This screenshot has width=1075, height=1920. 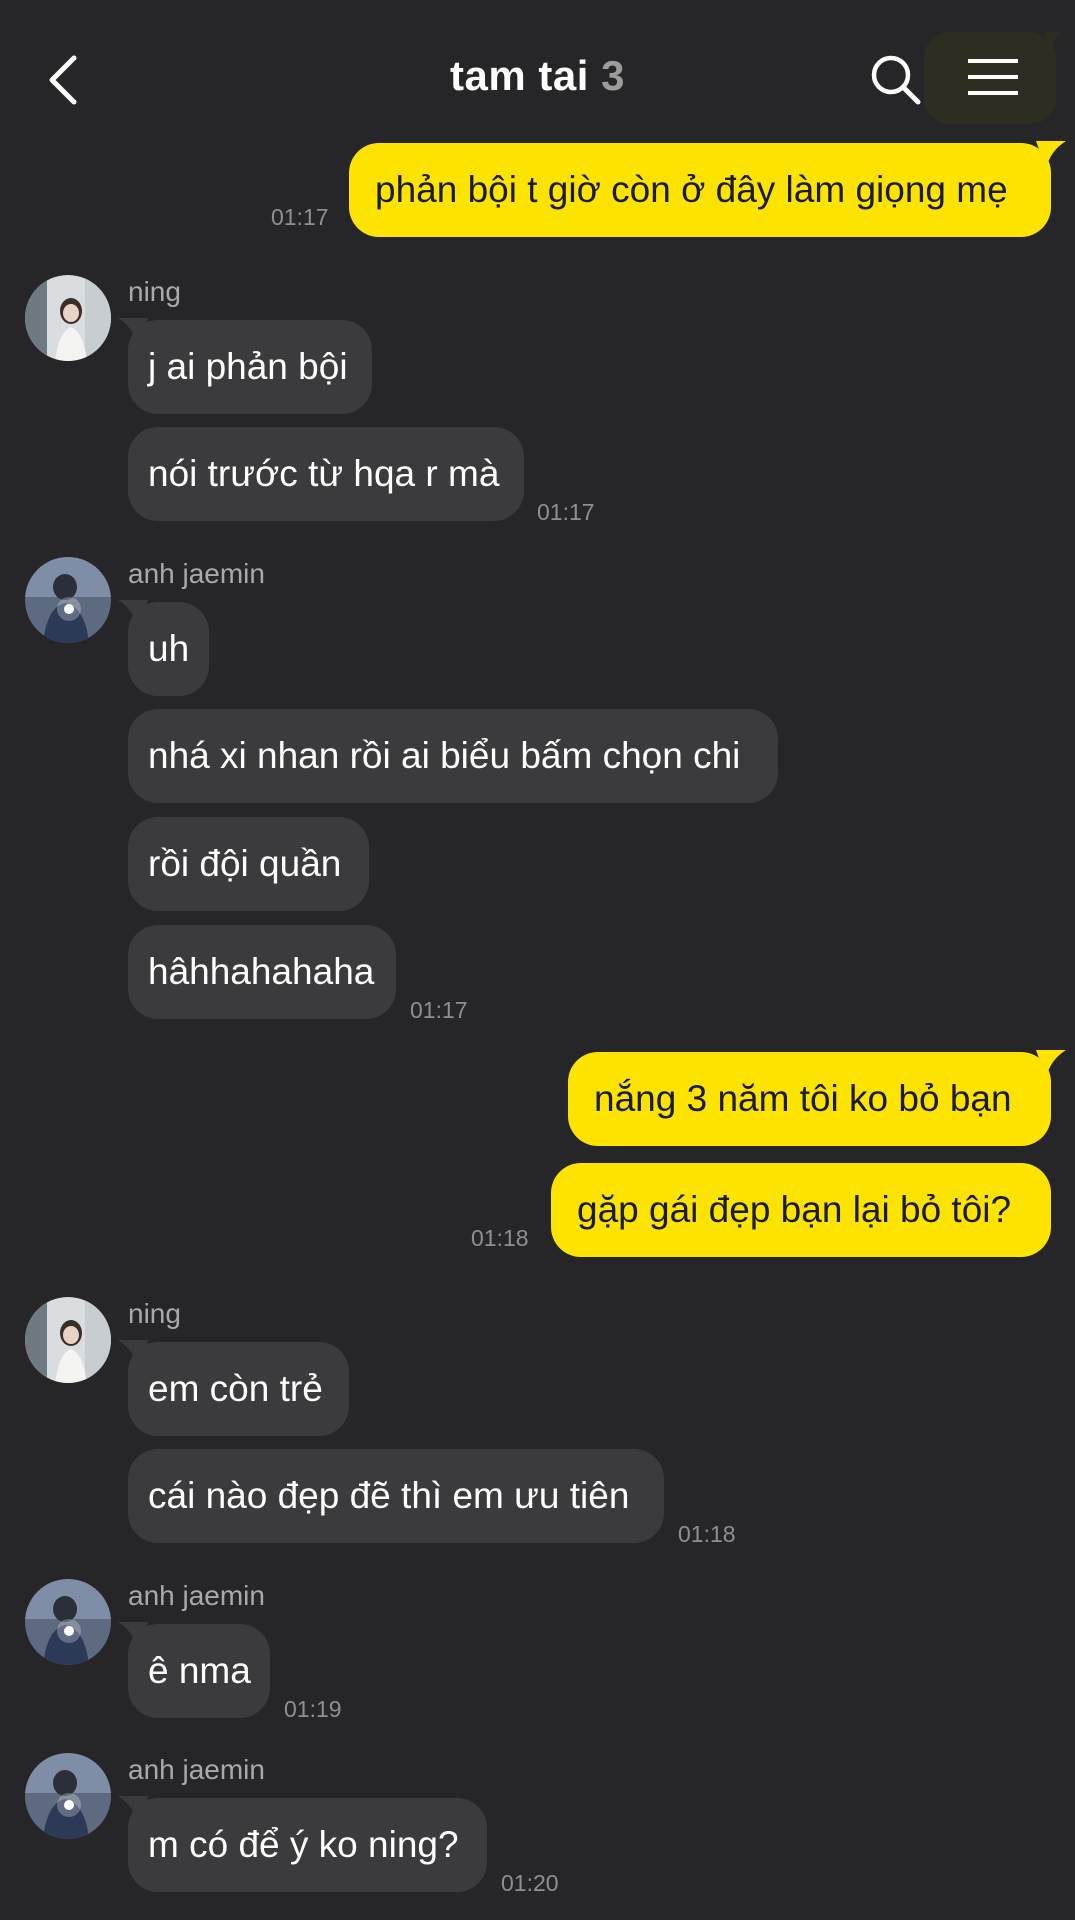 What do you see at coordinates (199, 1671) in the screenshot?
I see `incoming-message: ê nma` at bounding box center [199, 1671].